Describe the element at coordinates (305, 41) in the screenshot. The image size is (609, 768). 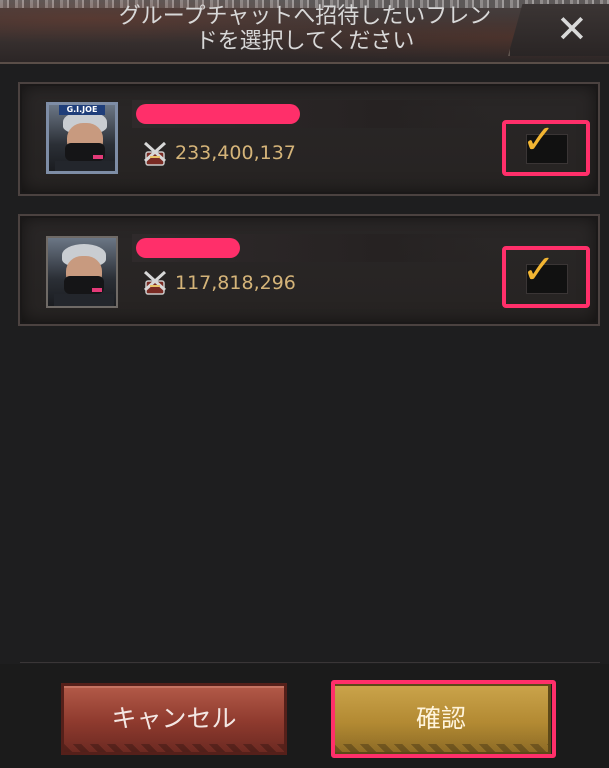
I see `dialog-title-line2: ドを選択してください` at that location.